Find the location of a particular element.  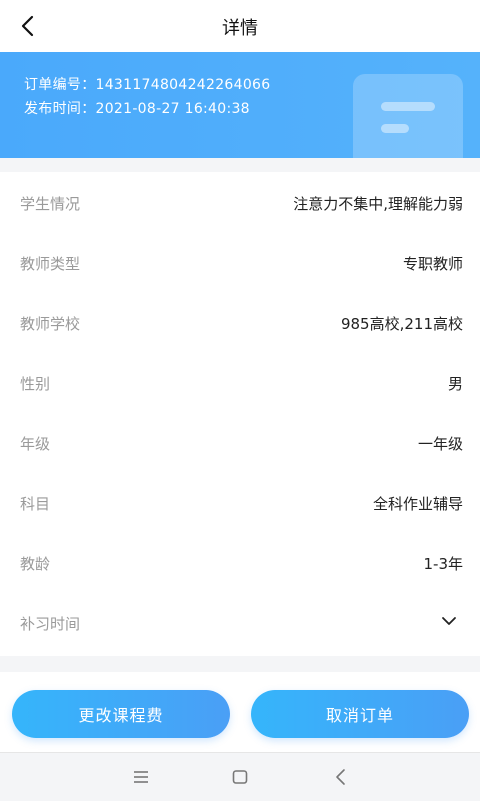

detail-label: 学生情况 is located at coordinates (50, 204).